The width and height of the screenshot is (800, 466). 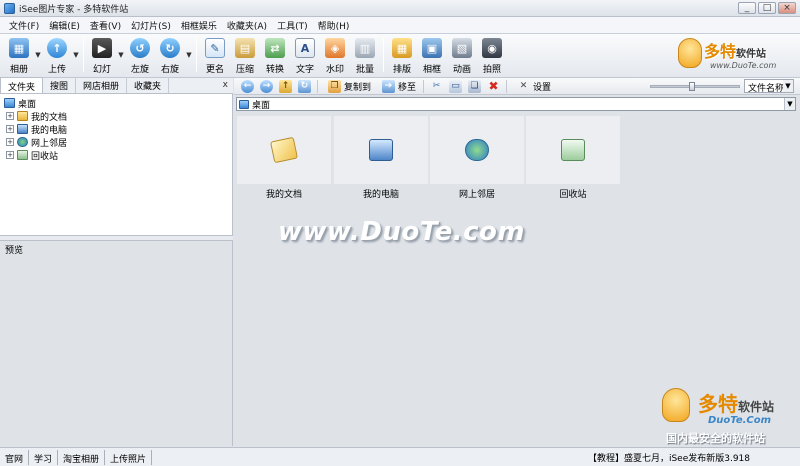 What do you see at coordinates (49, 117) in the screenshot?
I see `tree-item-label: 我的文档` at bounding box center [49, 117].